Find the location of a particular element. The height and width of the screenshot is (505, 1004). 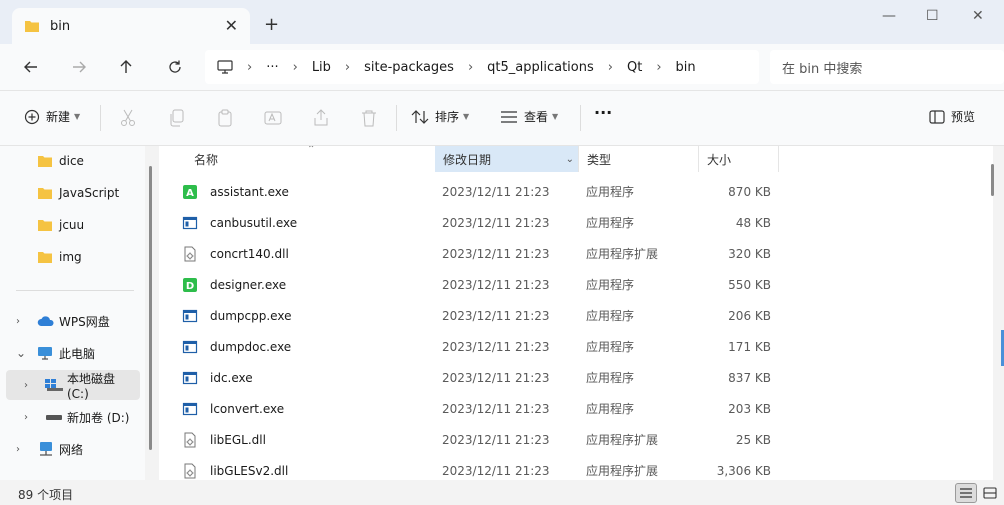

breadcrumb-bin: bin is located at coordinates (686, 67).